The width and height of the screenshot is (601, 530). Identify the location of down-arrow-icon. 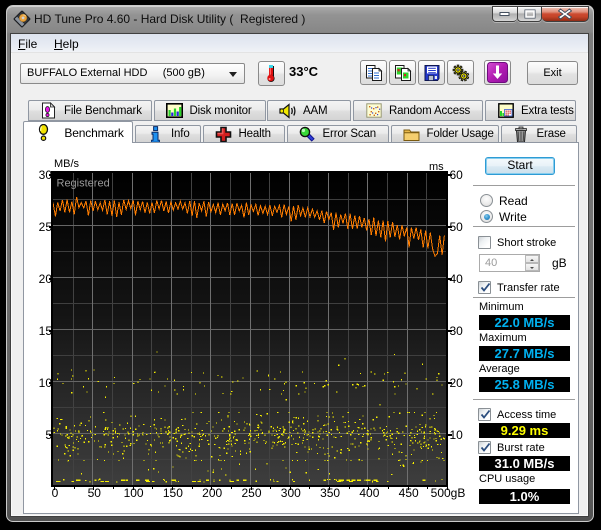
(532, 267).